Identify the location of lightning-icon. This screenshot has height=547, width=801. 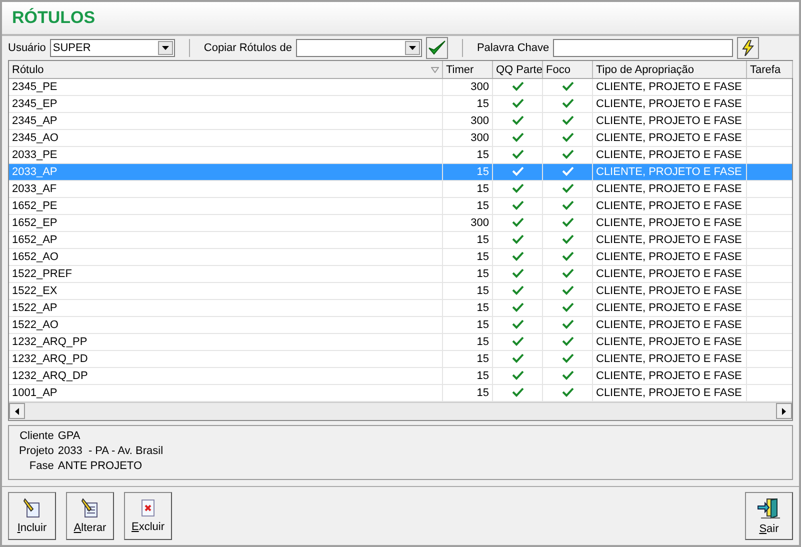
(748, 48).